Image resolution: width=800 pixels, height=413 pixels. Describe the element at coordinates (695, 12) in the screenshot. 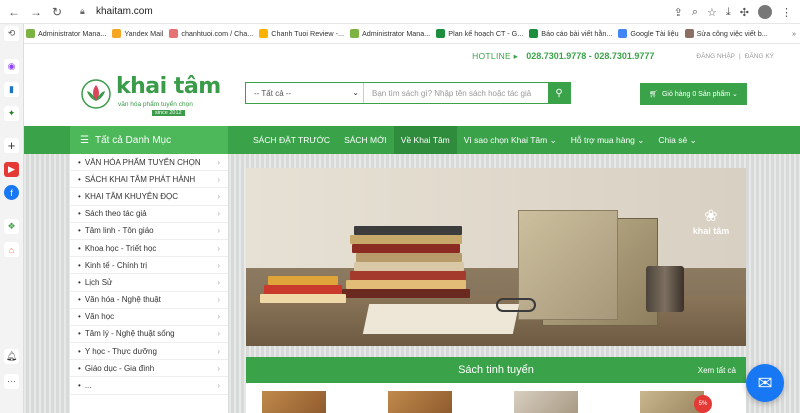

I see `search-page-icon: ⌕` at that location.